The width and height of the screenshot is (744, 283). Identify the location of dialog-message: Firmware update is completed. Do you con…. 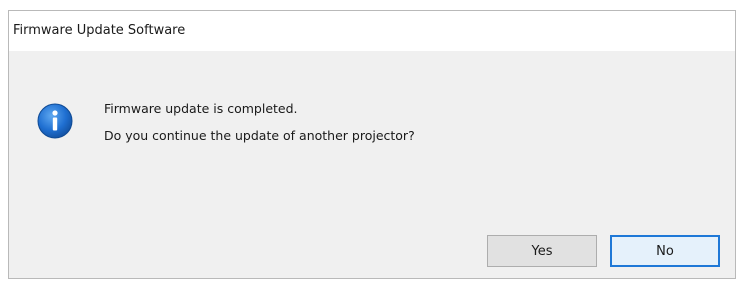
(259, 122).